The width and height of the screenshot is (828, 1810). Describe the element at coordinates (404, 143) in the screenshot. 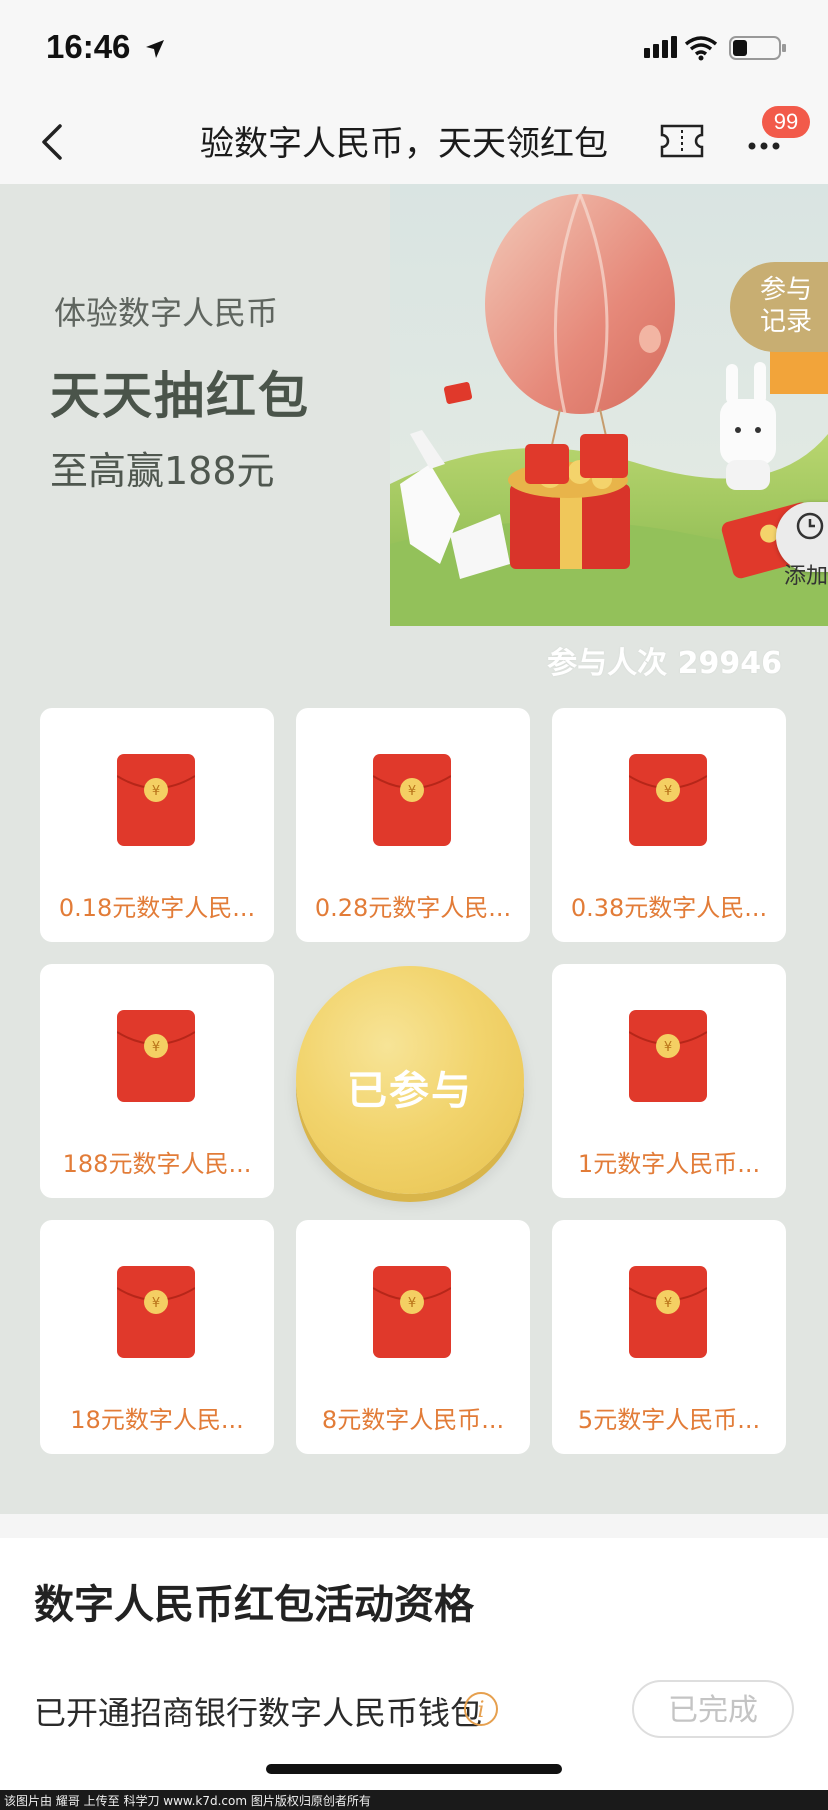

I see `page-title: 验数字人民币，天天领红包` at that location.